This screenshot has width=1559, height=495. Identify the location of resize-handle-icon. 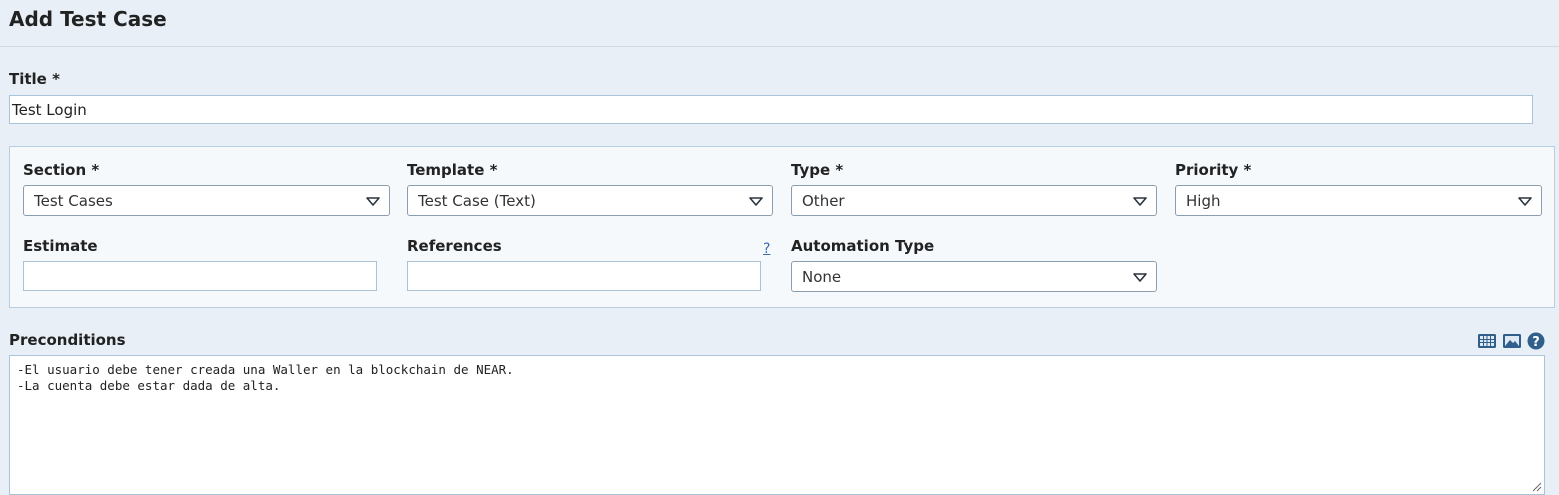
(1537, 487).